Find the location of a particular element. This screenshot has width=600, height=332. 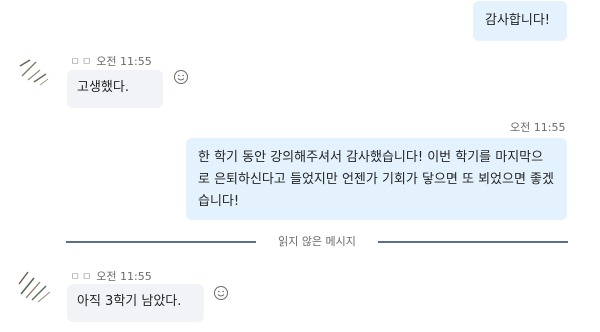

message-text: 아직 3학기 남았다. is located at coordinates (129, 301).